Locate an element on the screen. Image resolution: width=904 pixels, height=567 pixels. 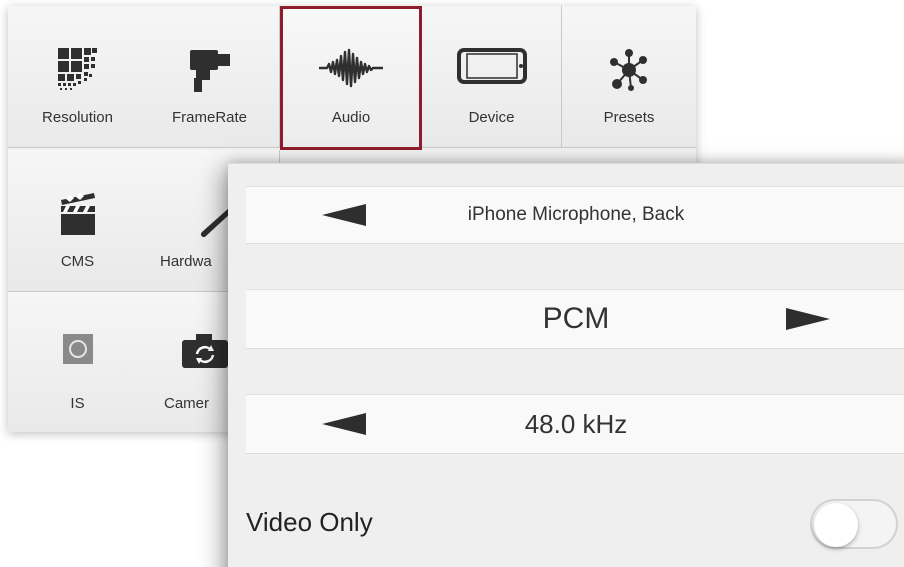
grid-item-label: FrameRate is located at coordinates (209, 117).